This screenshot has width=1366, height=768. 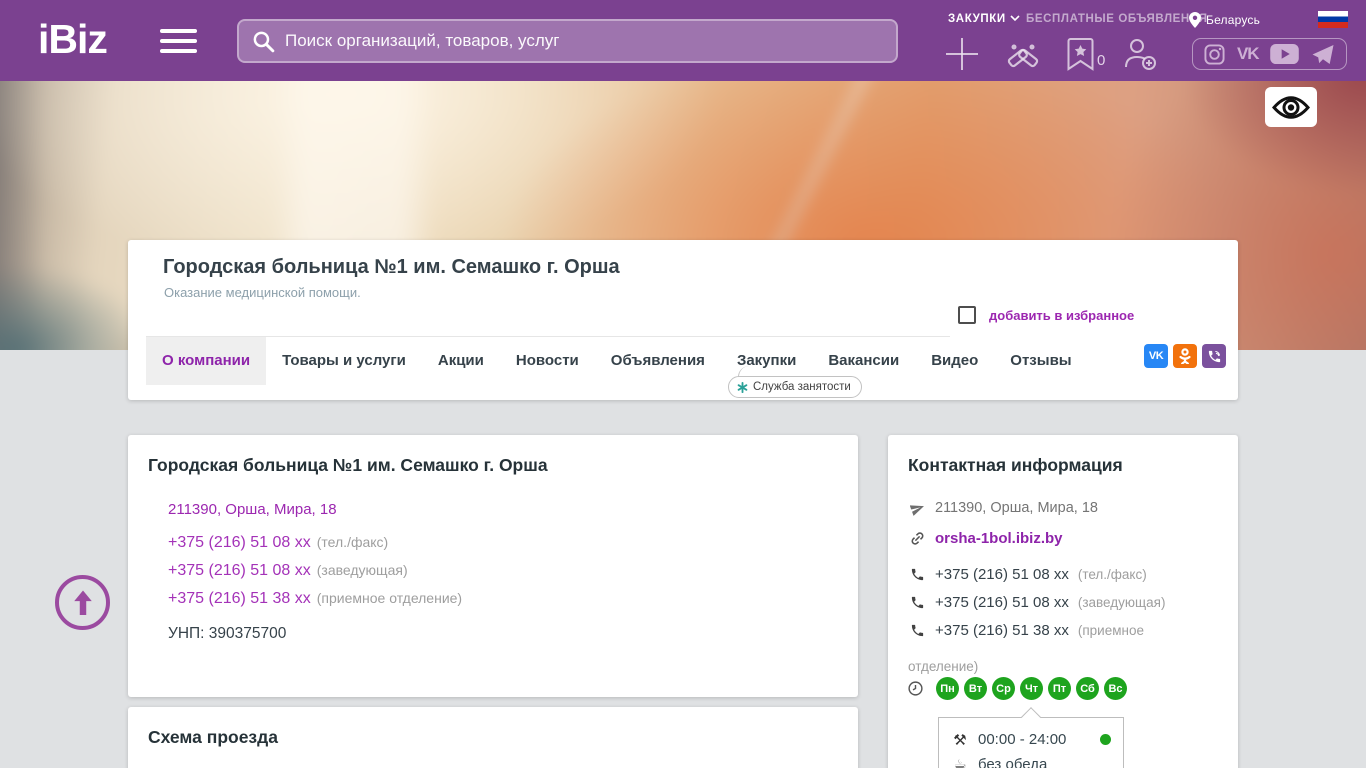 I want to click on work-hours-row: ⚒ 00:00 - 24:00, so click(x=1031, y=739).